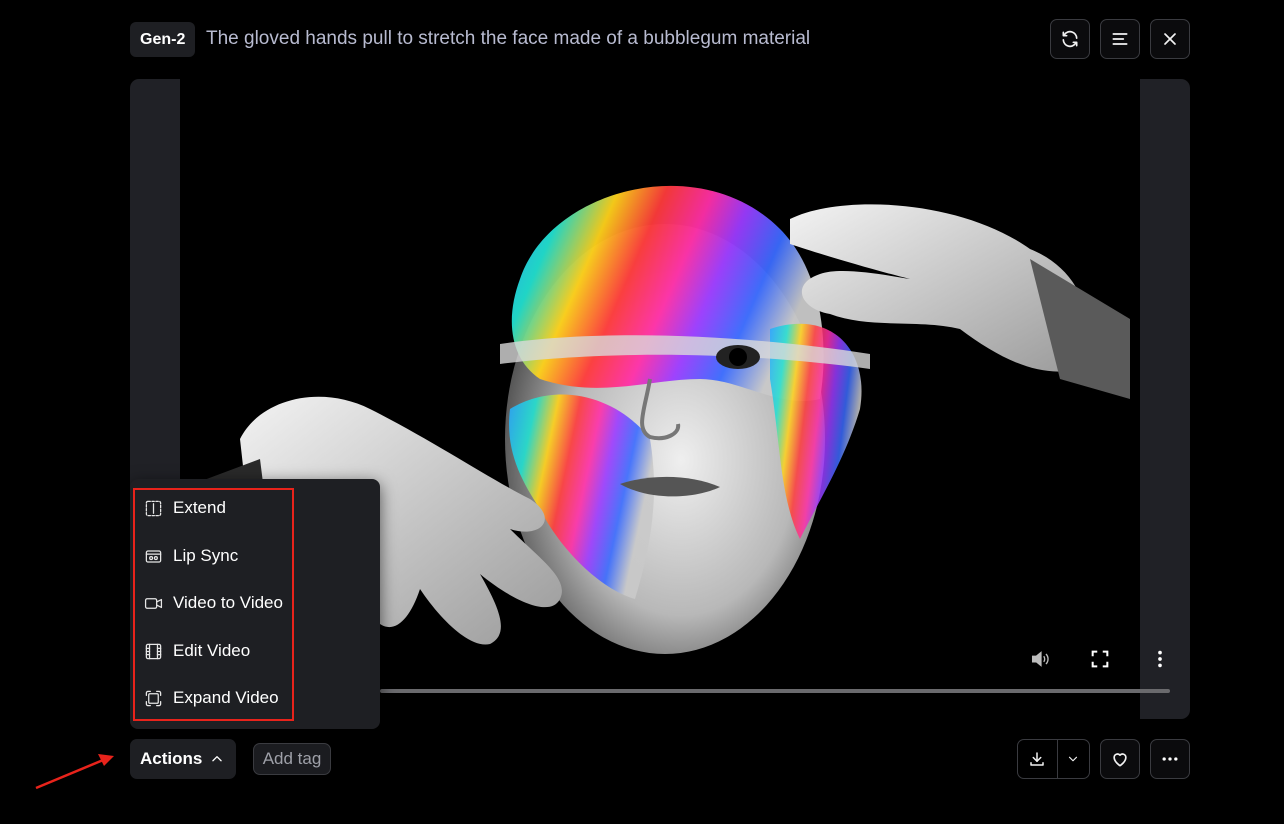  I want to click on more-options-button, so click(1170, 759).